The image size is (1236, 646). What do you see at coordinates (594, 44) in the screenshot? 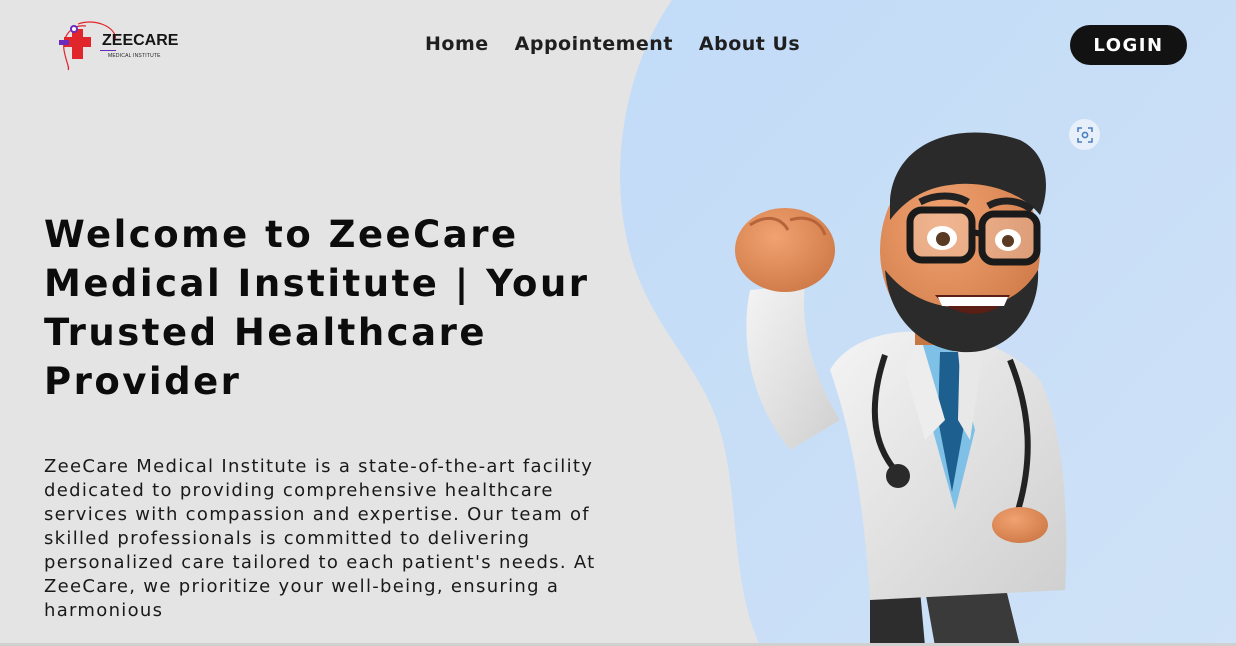
I see `nav-link-appointment: Appointement` at bounding box center [594, 44].